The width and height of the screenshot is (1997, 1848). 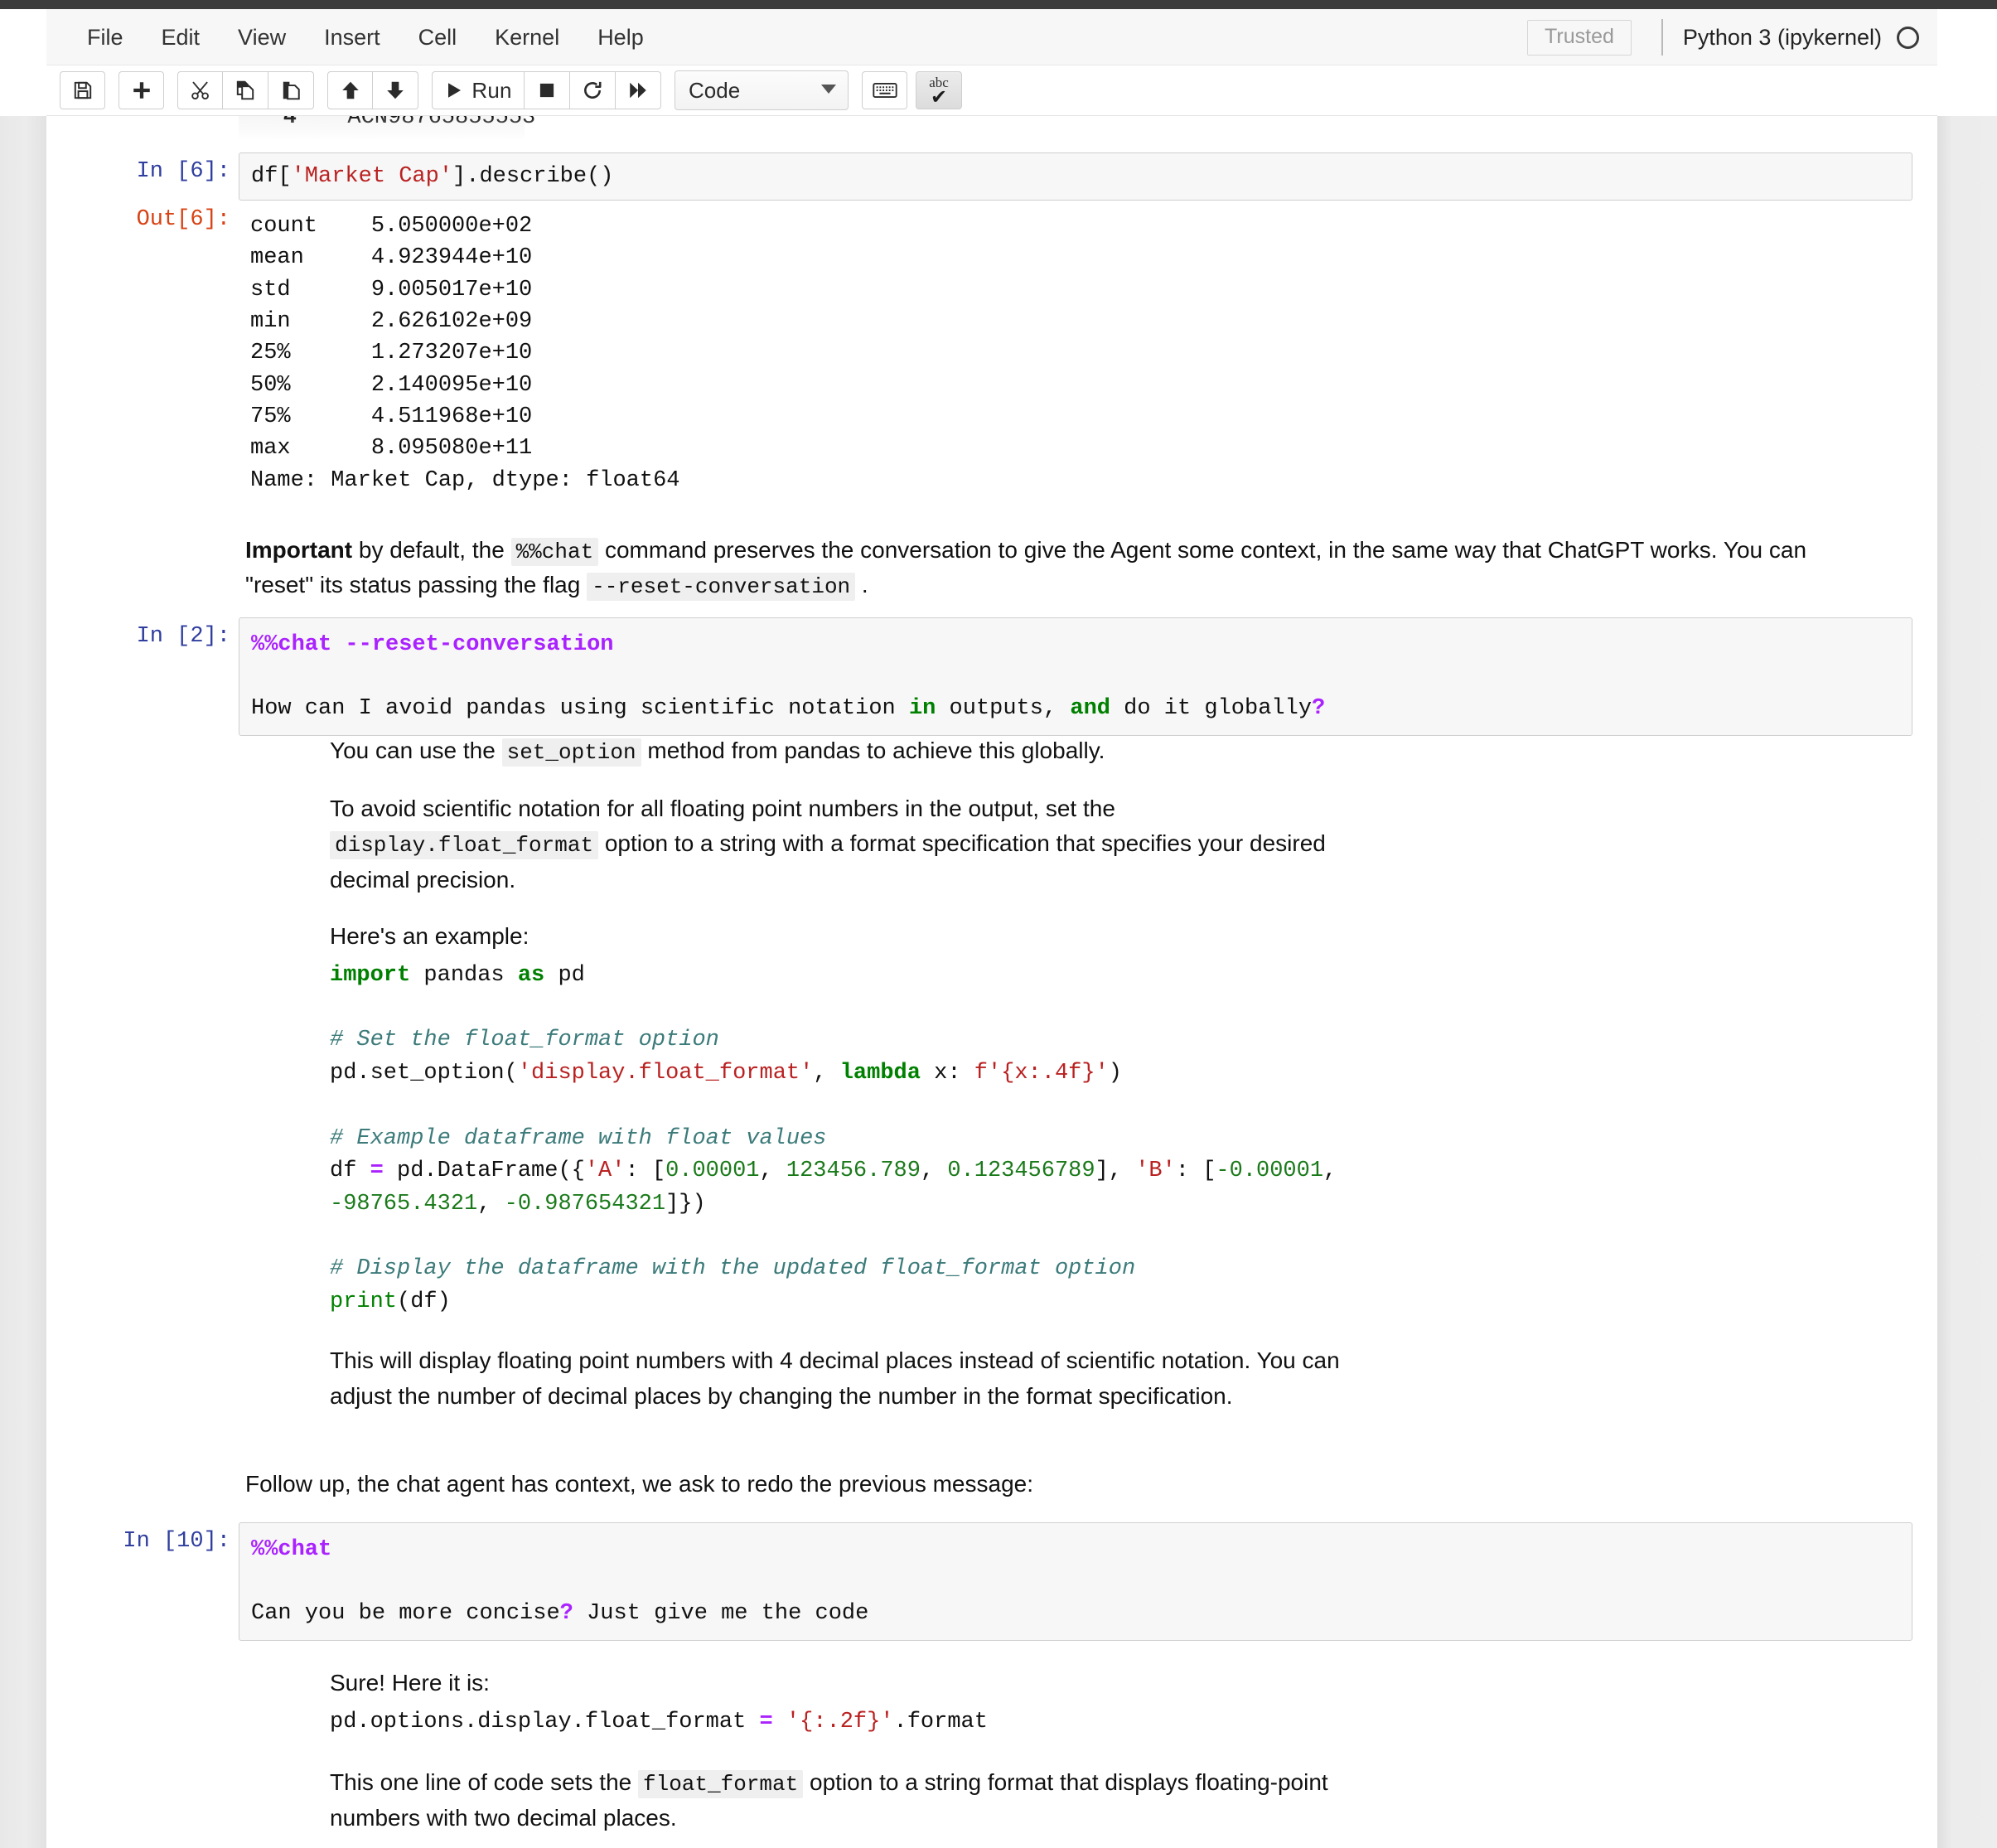 I want to click on insert-cell-button, so click(x=141, y=90).